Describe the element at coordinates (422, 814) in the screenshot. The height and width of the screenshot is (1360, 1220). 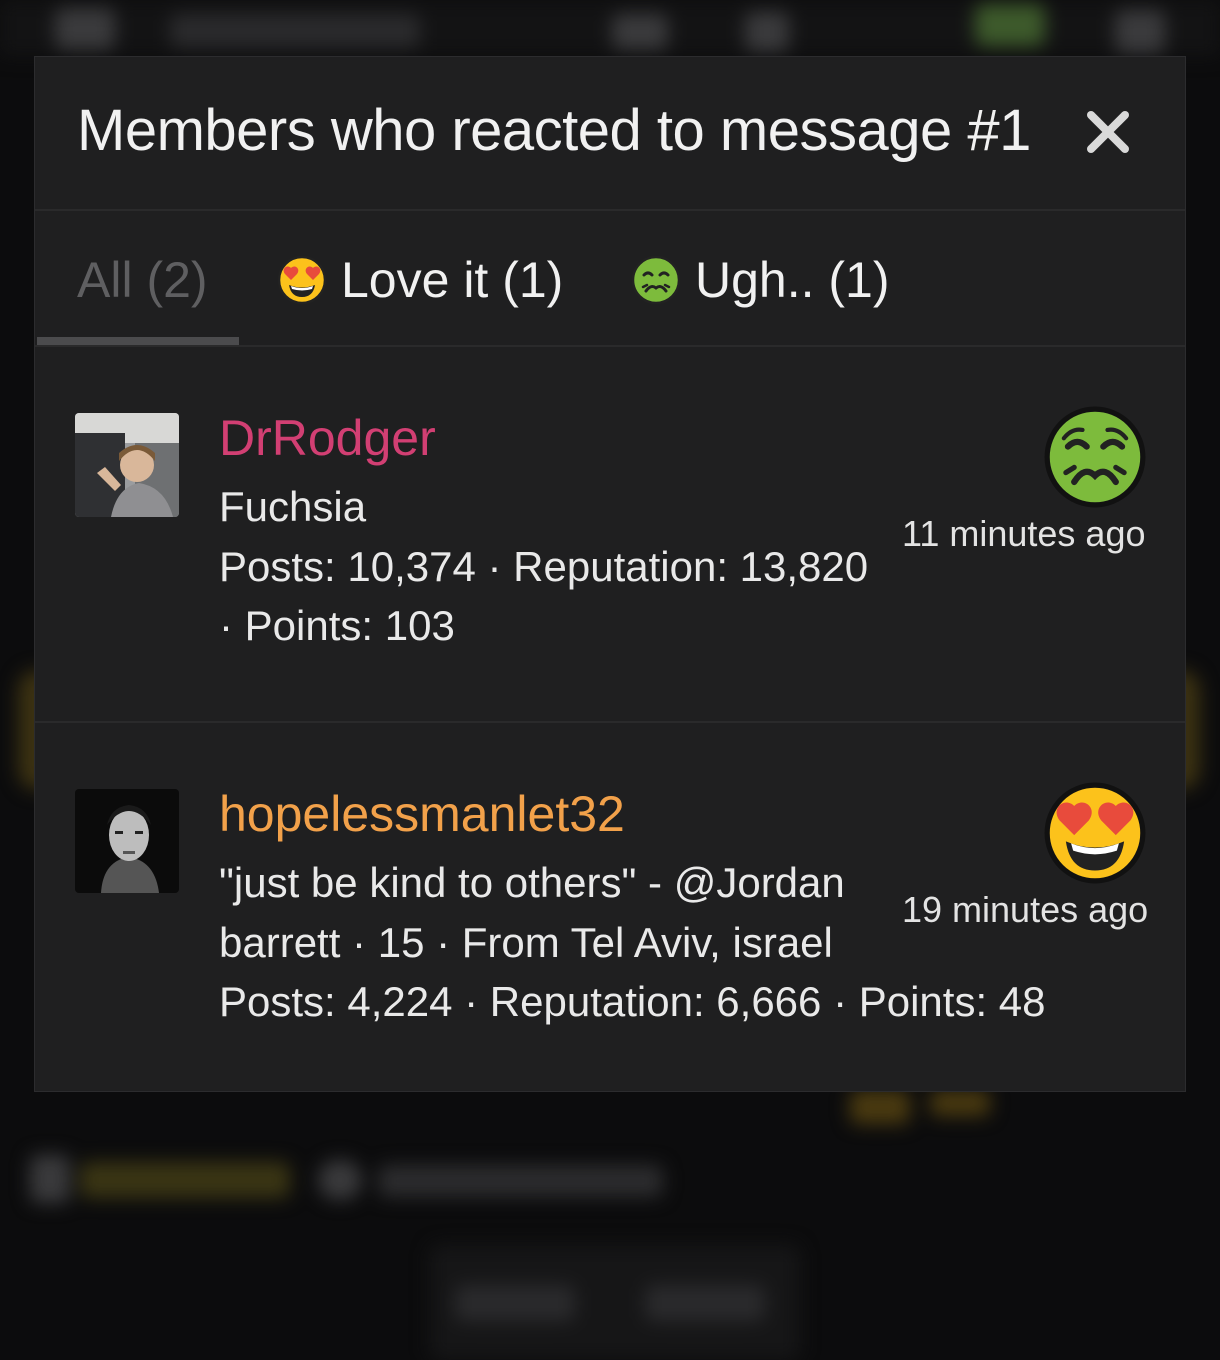
I see `username-link: hopelessmanlet32` at that location.